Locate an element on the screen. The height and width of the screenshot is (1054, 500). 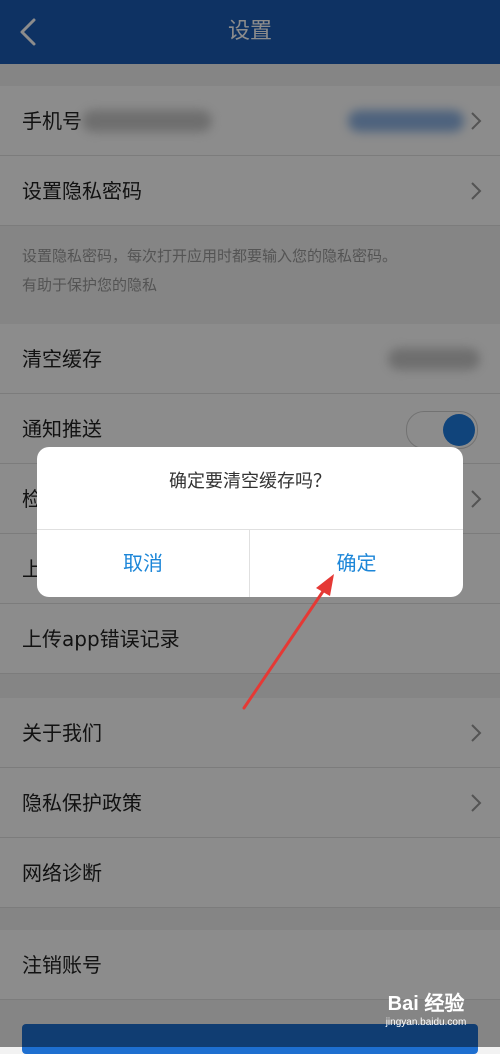
baidu-jingyan-watermark: Bai 经验 jingyan.baidu.com is located at coordinates (426, 1014).